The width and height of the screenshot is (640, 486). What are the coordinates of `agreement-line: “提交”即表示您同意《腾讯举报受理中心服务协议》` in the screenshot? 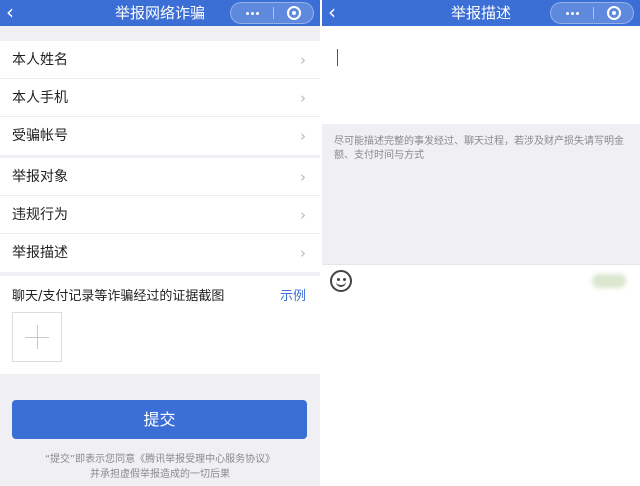 It's located at (160, 459).